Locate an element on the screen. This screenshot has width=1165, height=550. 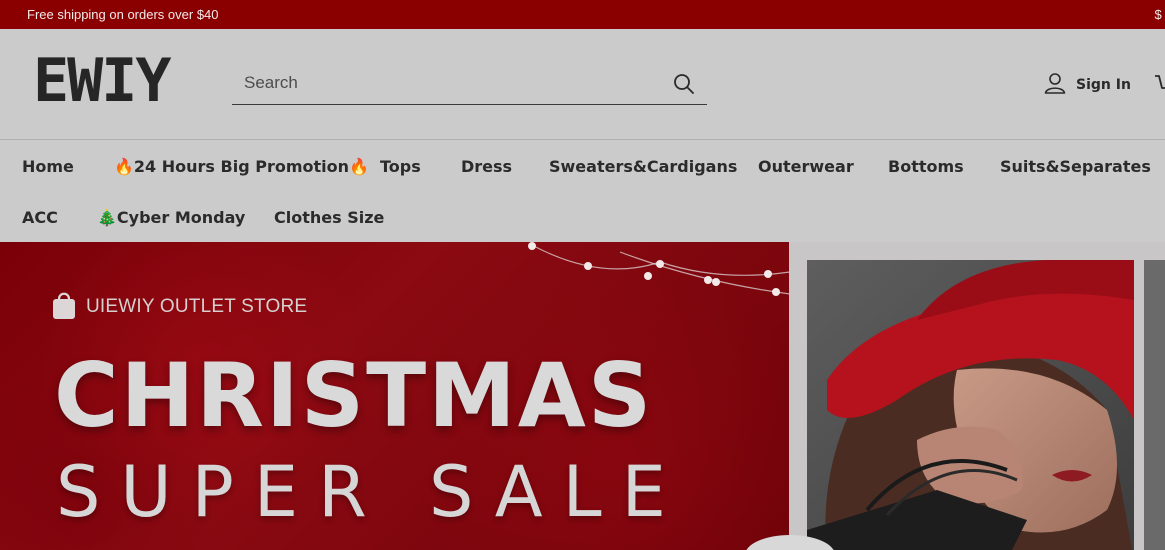
nav-item-outerwear: Outerwear is located at coordinates (806, 166).